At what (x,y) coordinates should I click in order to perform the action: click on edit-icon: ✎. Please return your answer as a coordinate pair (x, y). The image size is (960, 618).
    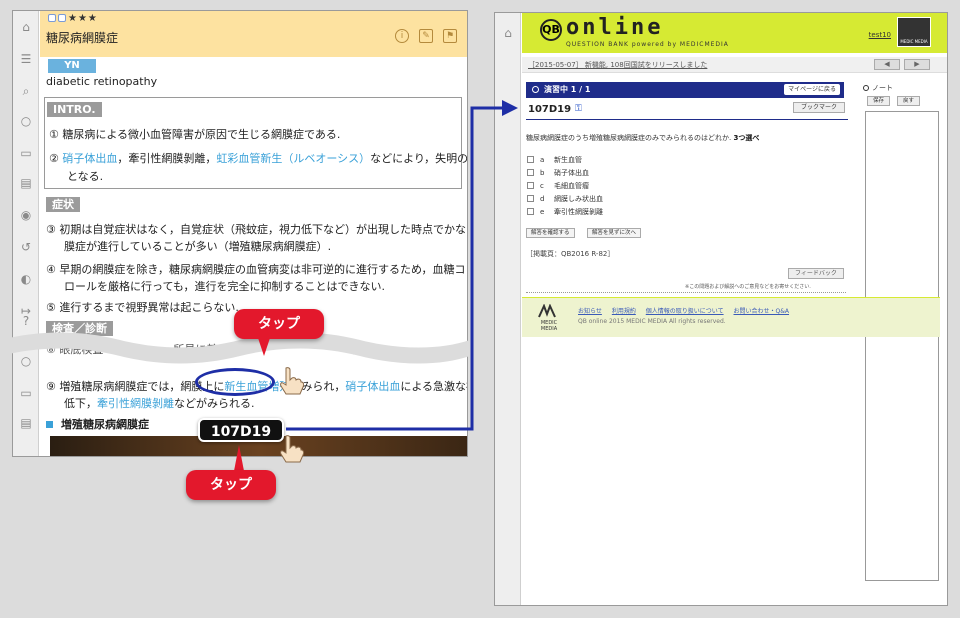
    Looking at the image, I should click on (426, 36).